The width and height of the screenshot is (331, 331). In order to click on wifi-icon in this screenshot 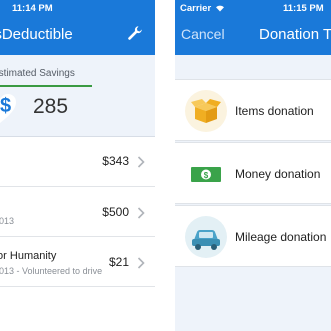, I will do `click(220, 8)`.